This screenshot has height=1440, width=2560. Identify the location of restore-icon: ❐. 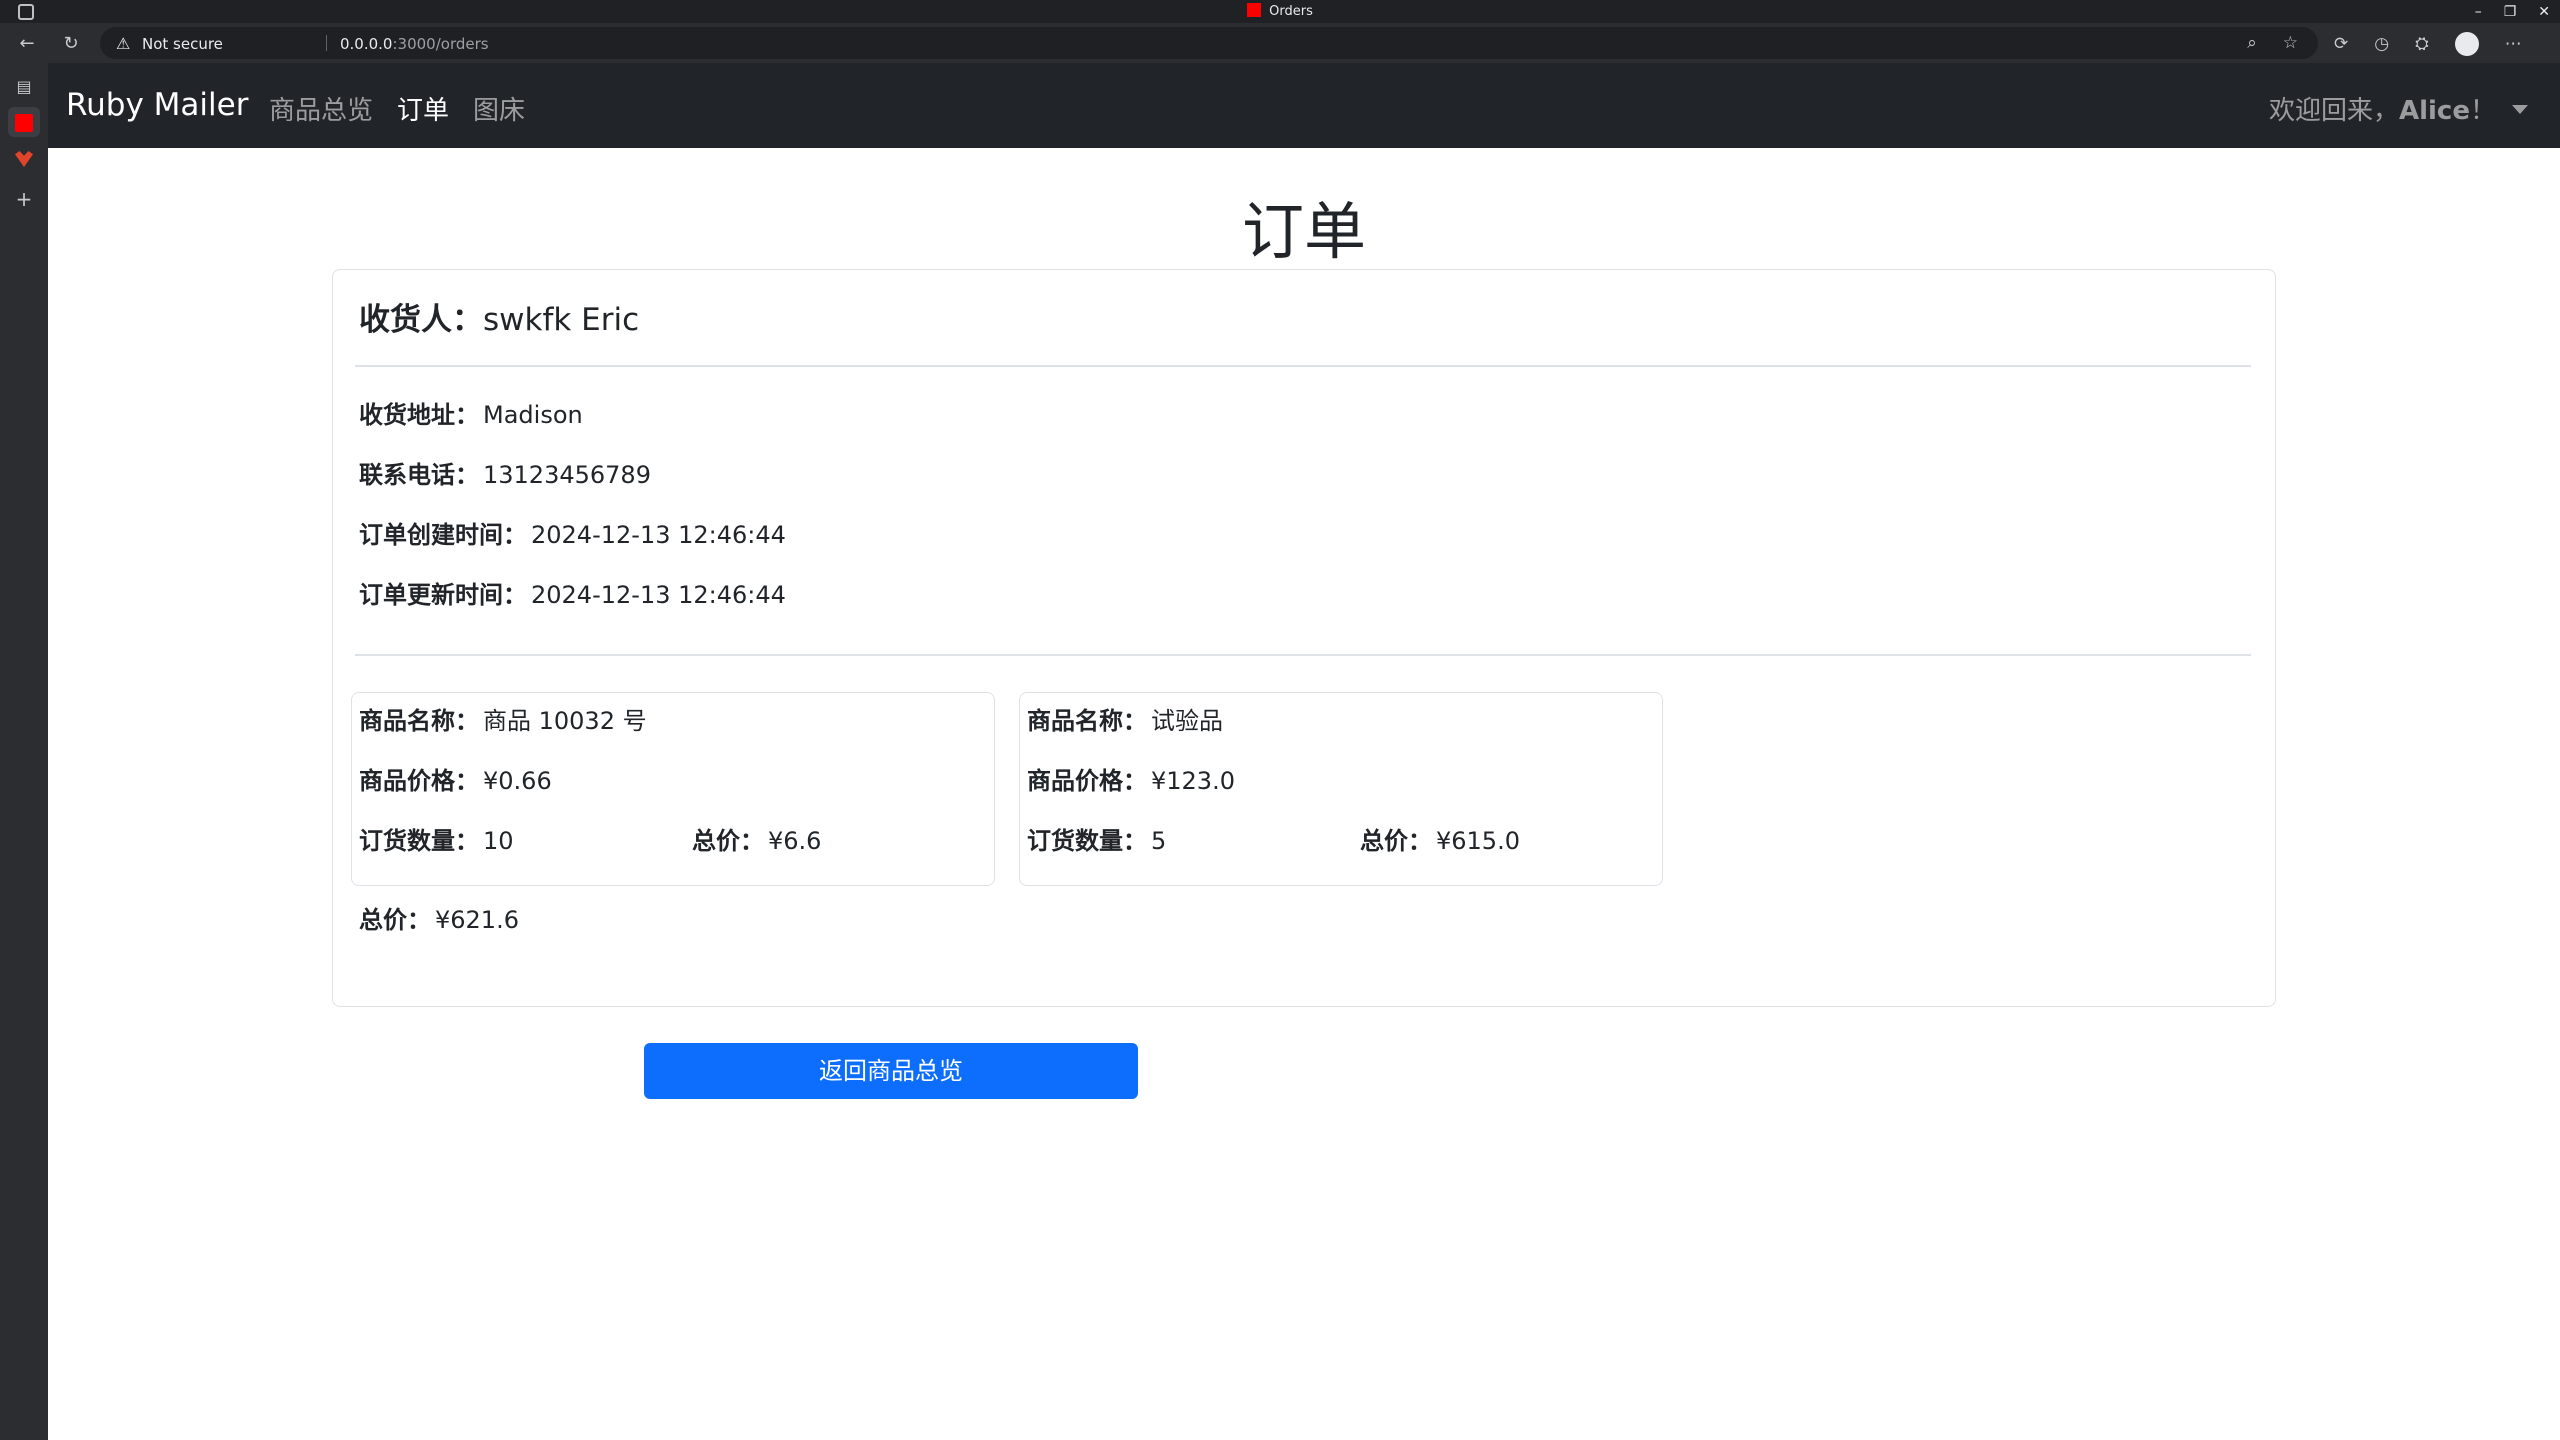
(2510, 12).